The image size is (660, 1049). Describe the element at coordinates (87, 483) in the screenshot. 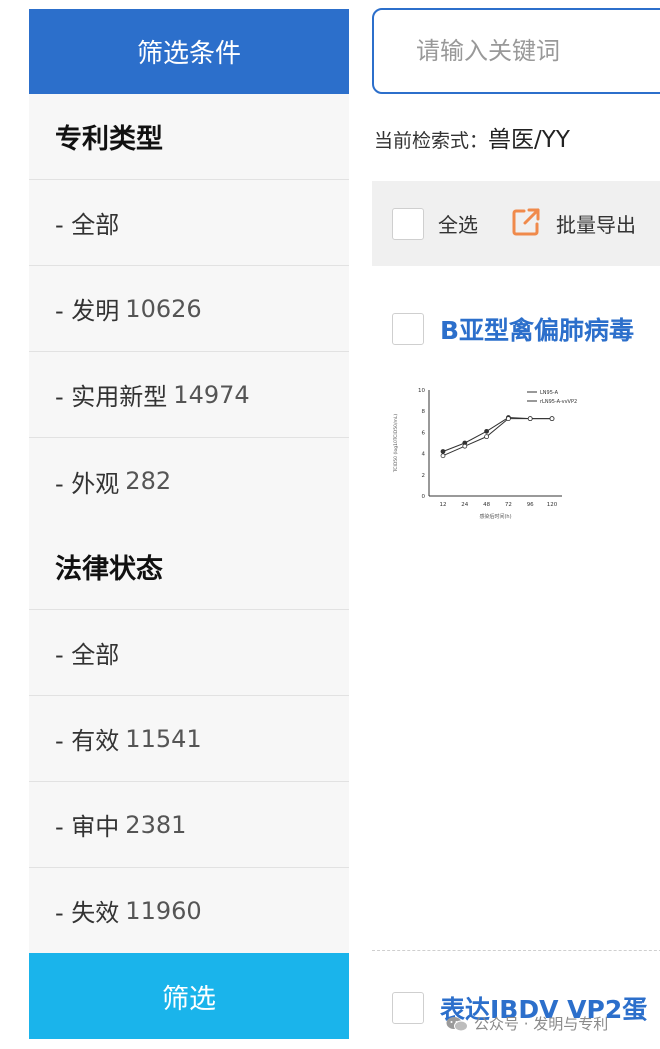

I see `filter-item-label: - 外观` at that location.